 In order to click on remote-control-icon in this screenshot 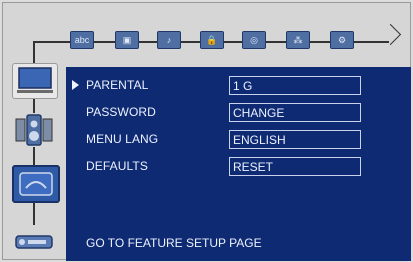, I will do `click(34, 242)`.